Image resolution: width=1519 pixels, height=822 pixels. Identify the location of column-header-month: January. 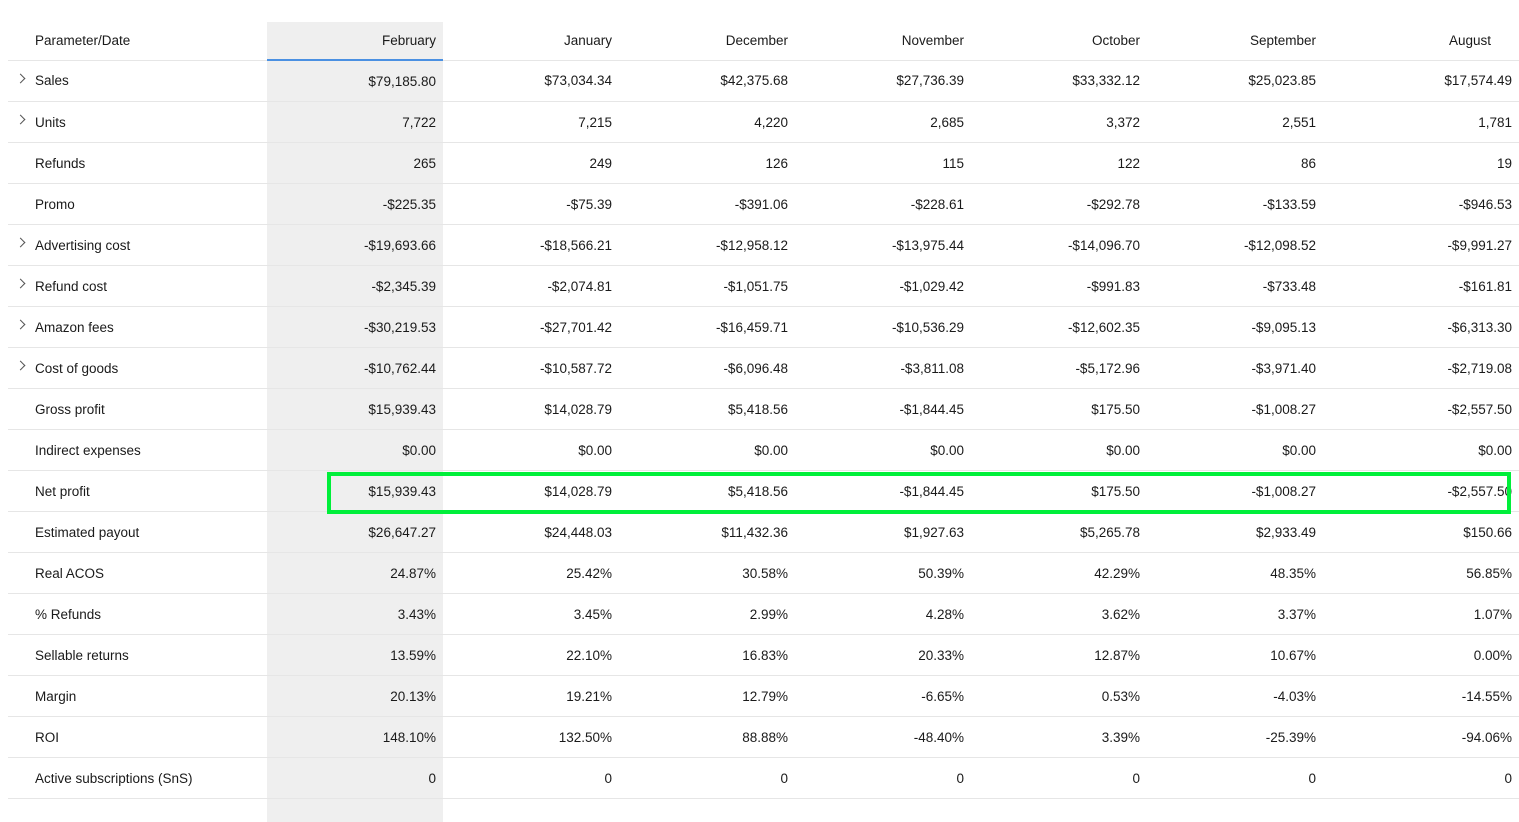
(531, 41).